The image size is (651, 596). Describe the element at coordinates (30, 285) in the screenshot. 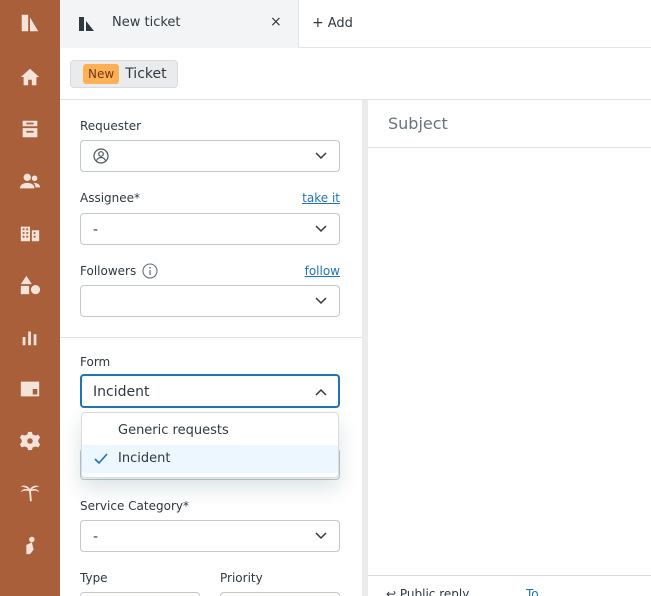

I see `objects-icon` at that location.